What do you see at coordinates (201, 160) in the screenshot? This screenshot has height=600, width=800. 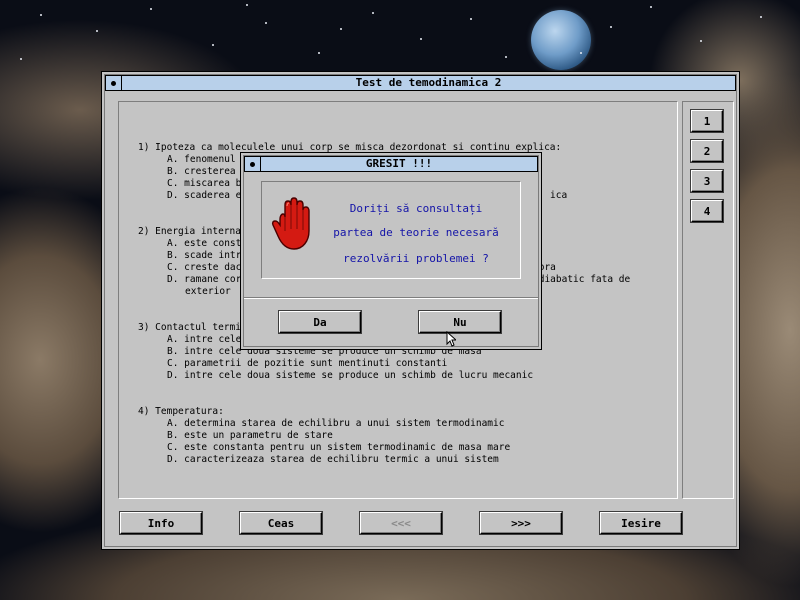 I see `question-1-option-a: A. fenomenul` at bounding box center [201, 160].